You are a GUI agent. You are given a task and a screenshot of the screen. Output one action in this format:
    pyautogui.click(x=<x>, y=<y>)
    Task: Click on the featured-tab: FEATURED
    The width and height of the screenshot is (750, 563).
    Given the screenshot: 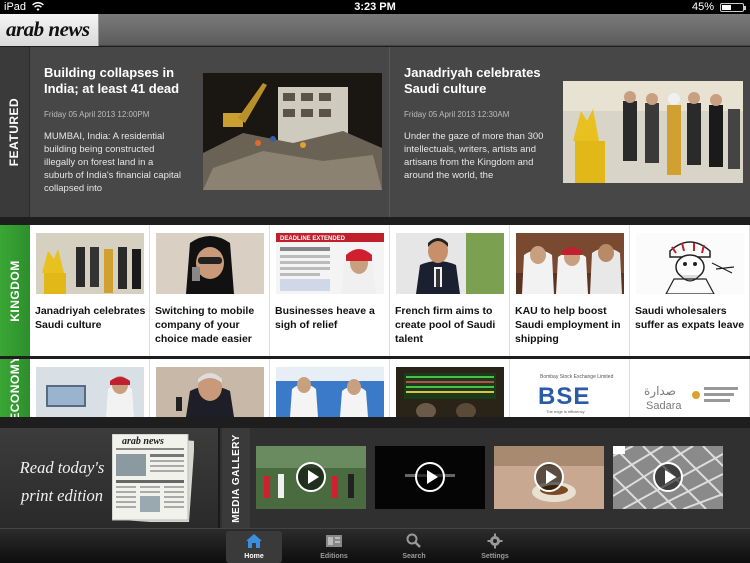 What is the action you would take?
    pyautogui.click(x=15, y=132)
    